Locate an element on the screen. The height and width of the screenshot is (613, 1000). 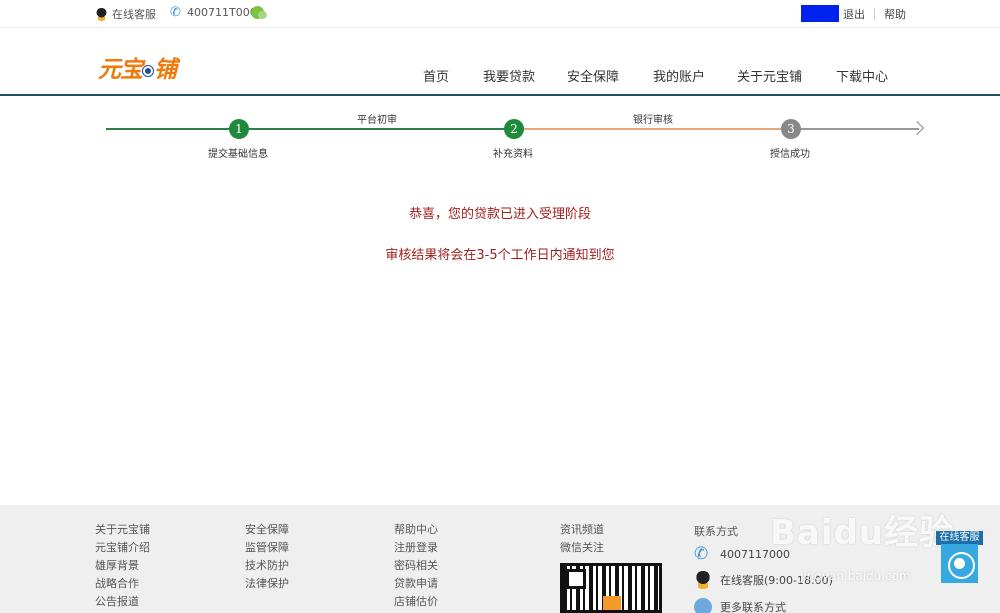
wechat-link is located at coordinates (259, 12).